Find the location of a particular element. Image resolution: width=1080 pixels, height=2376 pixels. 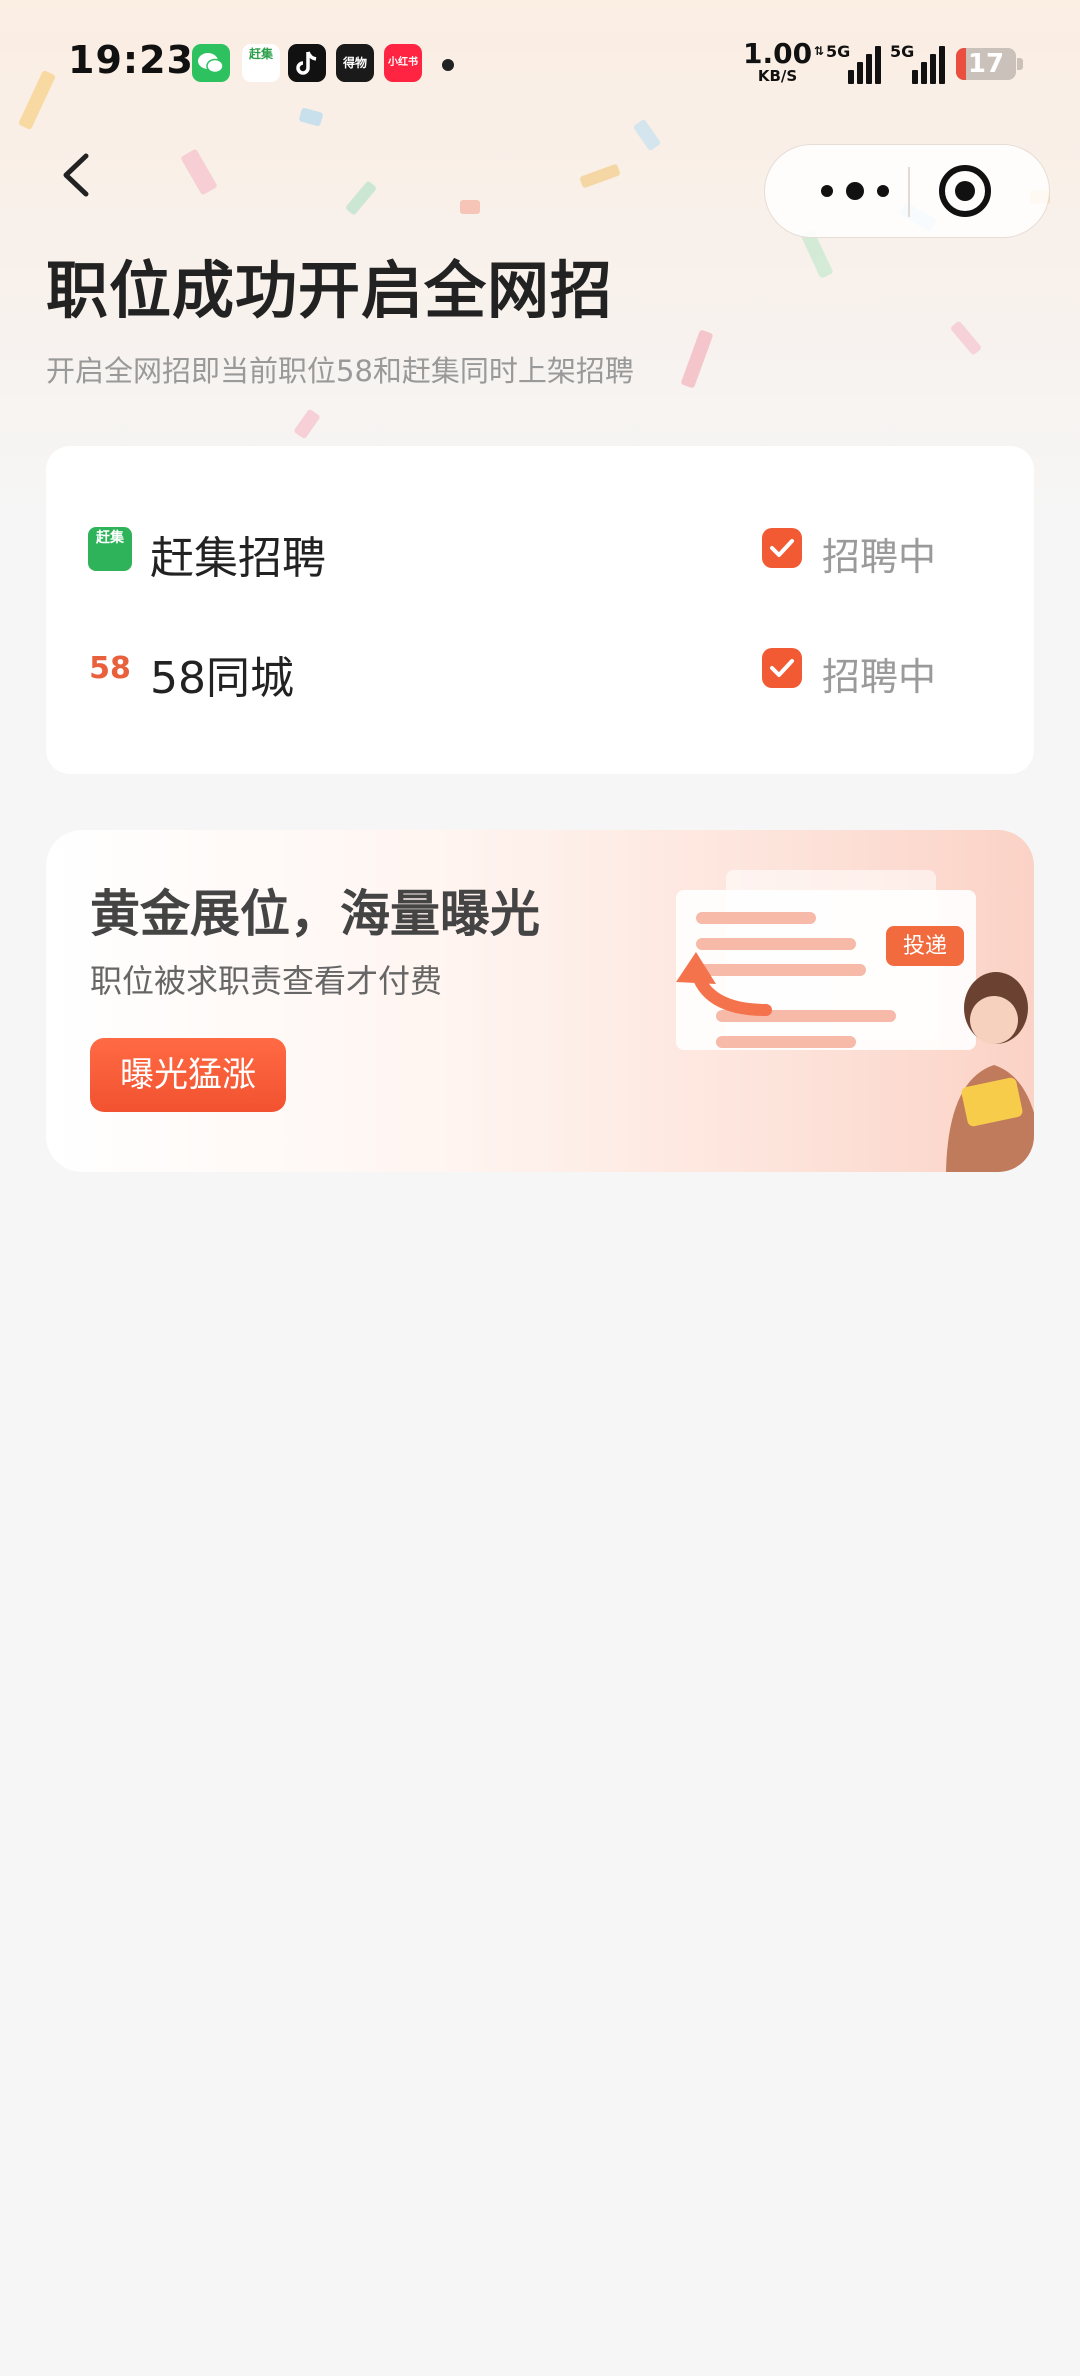

battery-level: 17 is located at coordinates (986, 64).